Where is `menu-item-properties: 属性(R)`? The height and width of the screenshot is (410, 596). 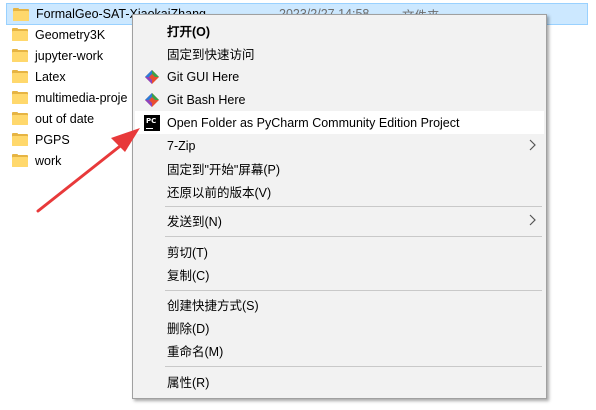
menu-item-properties: 属性(R) is located at coordinates (339, 381).